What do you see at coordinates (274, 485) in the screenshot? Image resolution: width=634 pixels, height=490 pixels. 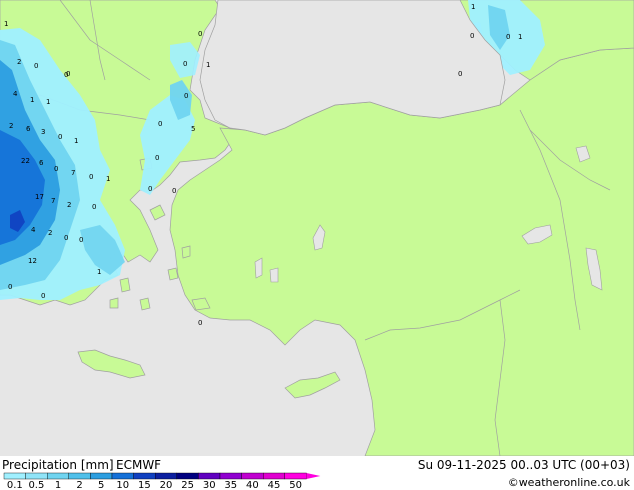 I see `scale-tick-label: 45` at bounding box center [274, 485].